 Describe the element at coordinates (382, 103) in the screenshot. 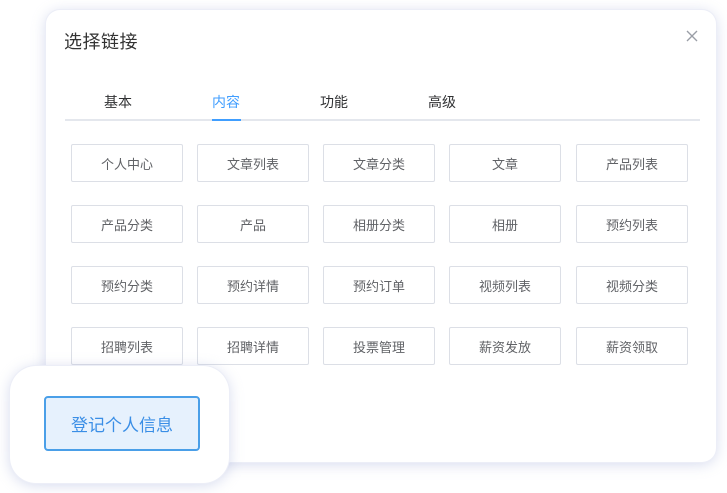

I see `tab-bar: 基本 内容 功能 高级` at that location.